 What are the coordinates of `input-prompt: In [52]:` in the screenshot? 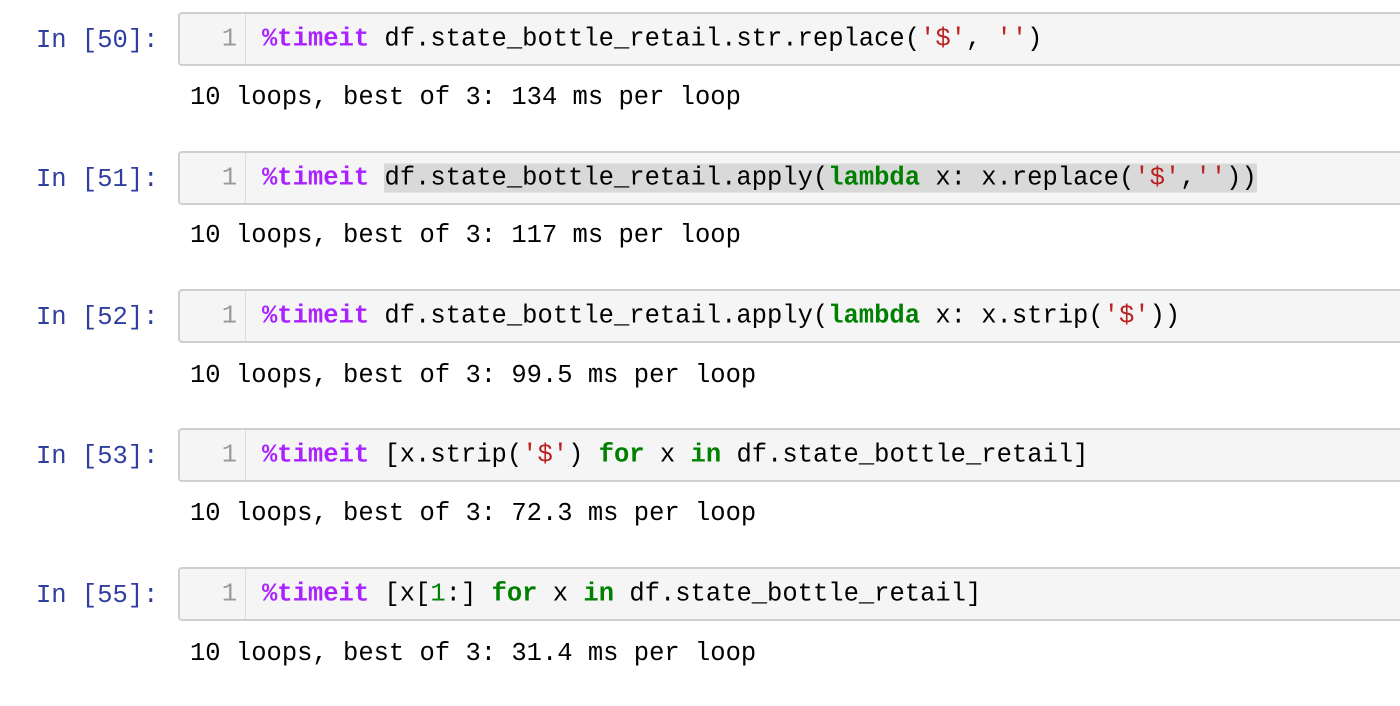 It's located at (97, 317).